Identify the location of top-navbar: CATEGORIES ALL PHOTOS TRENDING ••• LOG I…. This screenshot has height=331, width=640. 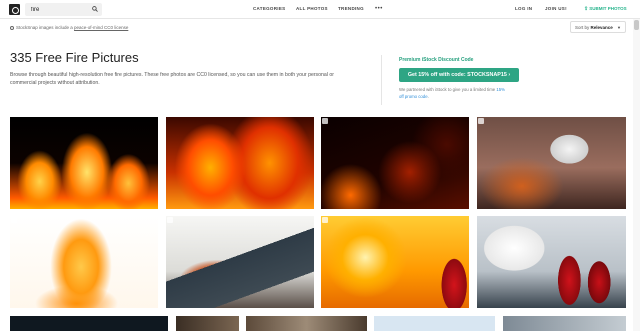
(320, 9).